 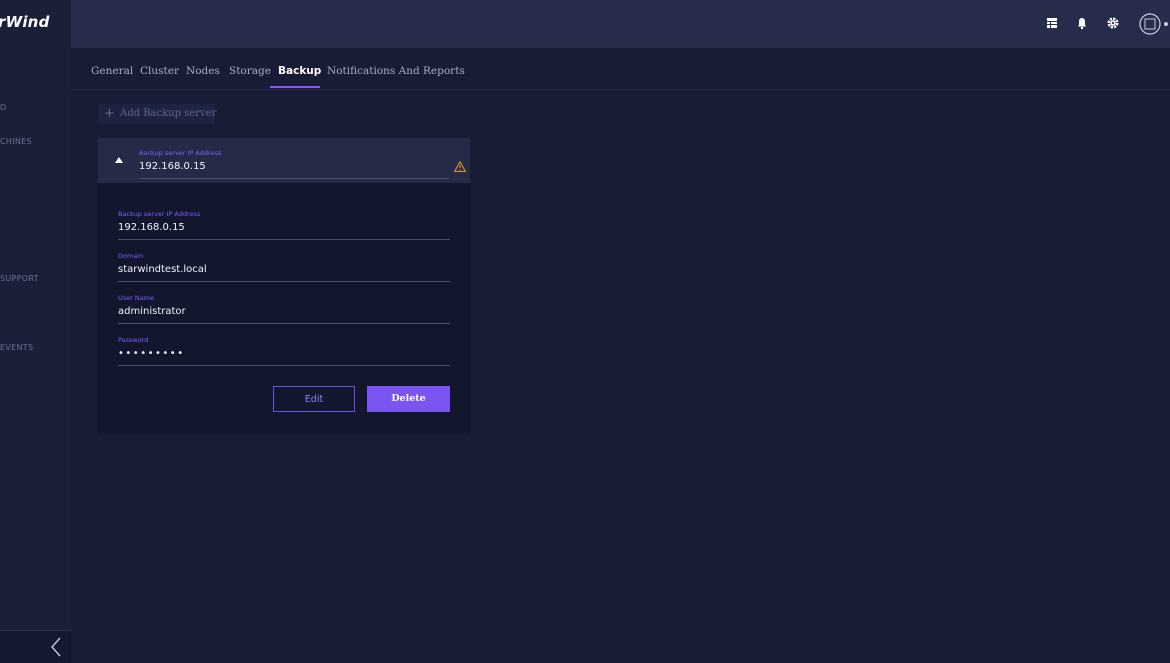 What do you see at coordinates (284, 281) in the screenshot?
I see `domain-underline` at bounding box center [284, 281].